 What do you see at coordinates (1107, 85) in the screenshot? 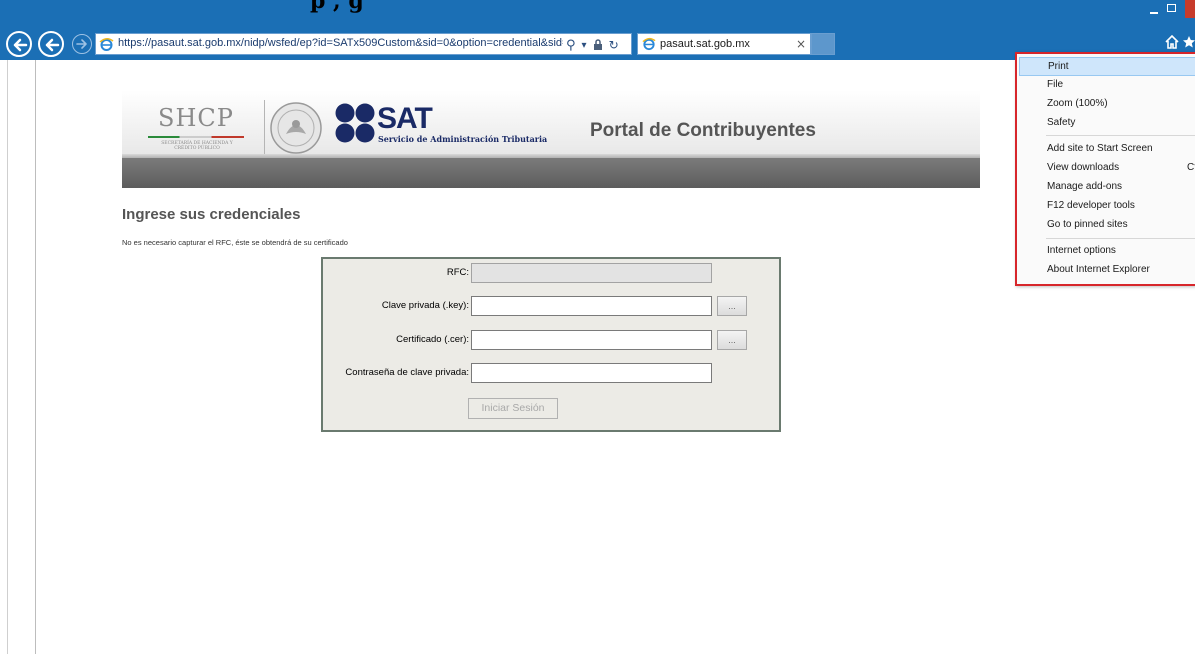
I see `menu-item-file: File` at bounding box center [1107, 85].